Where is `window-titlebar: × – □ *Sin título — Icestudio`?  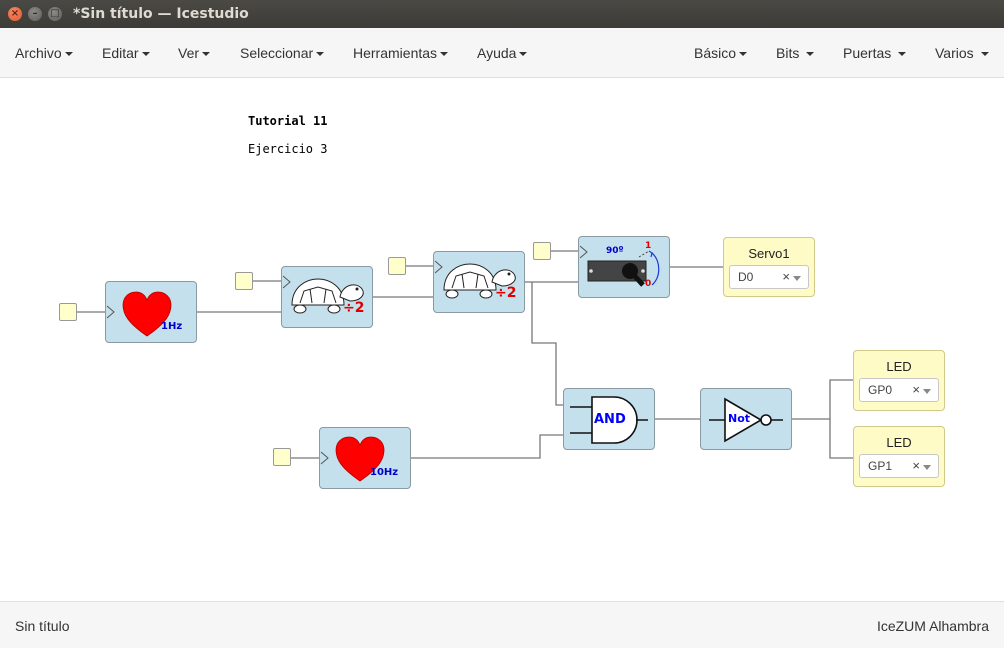
window-titlebar: × – □ *Sin título — Icestudio is located at coordinates (502, 14).